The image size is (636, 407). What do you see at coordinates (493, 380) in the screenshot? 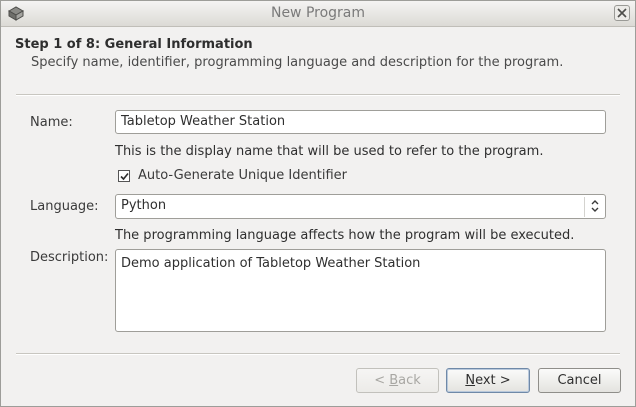
I see `next-button-rest: ext >` at bounding box center [493, 380].